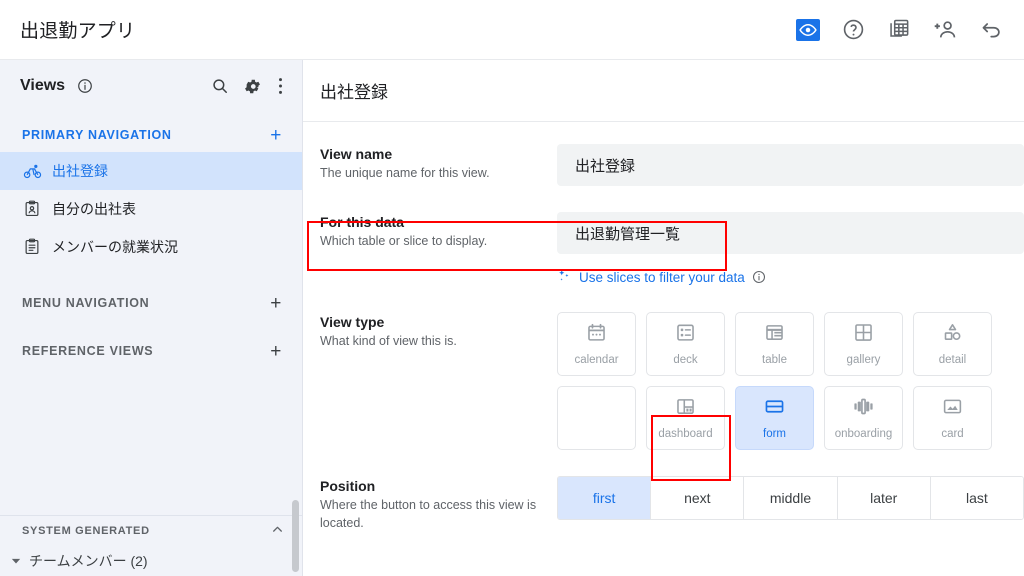 The height and width of the screenshot is (576, 1024). I want to click on calendar-icon, so click(596, 335).